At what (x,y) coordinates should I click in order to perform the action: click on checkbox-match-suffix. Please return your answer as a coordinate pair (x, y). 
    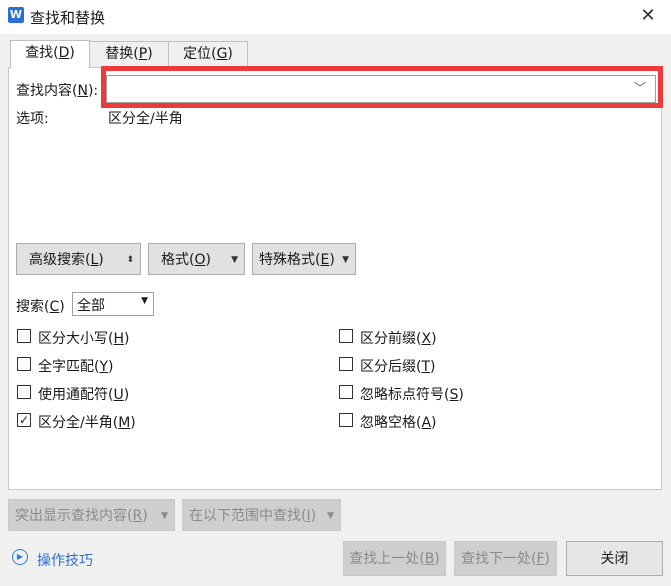
    Looking at the image, I should click on (346, 364).